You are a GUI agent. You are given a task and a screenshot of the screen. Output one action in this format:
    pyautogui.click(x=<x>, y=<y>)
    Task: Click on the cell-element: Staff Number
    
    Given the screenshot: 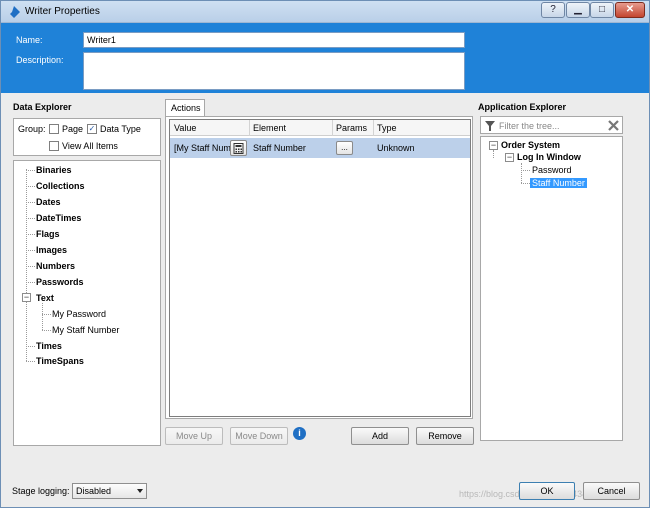 What is the action you would take?
    pyautogui.click(x=279, y=148)
    